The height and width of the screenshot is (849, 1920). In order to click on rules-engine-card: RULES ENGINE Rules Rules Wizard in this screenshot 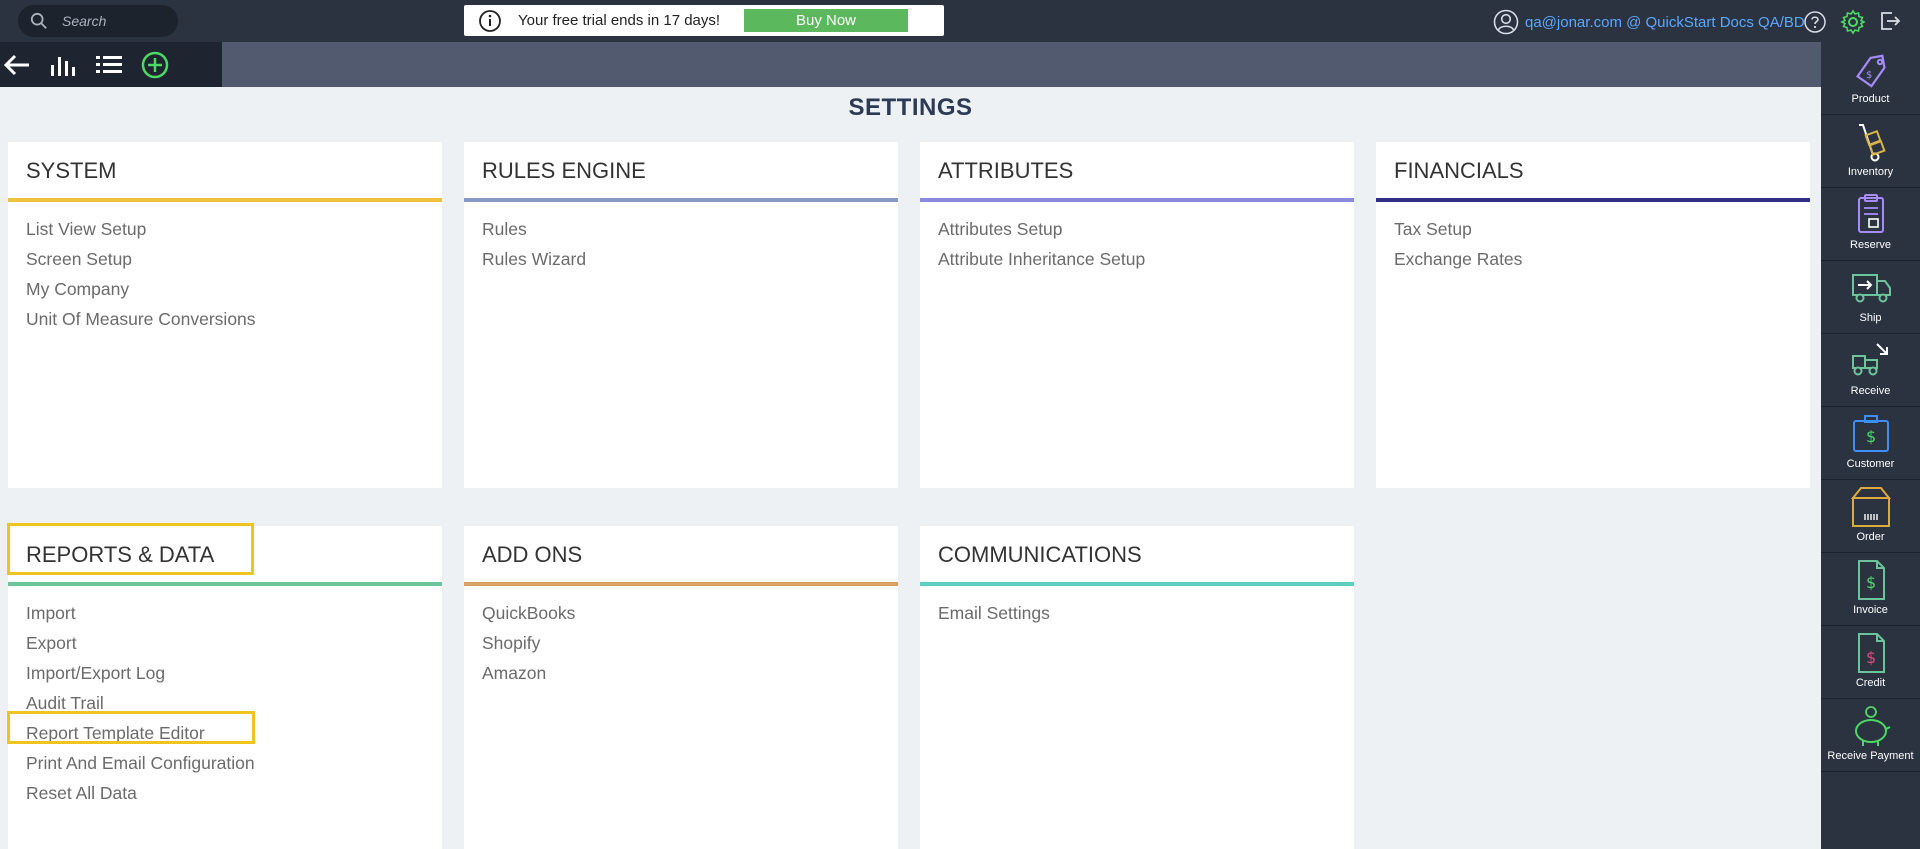, I will do `click(681, 315)`.